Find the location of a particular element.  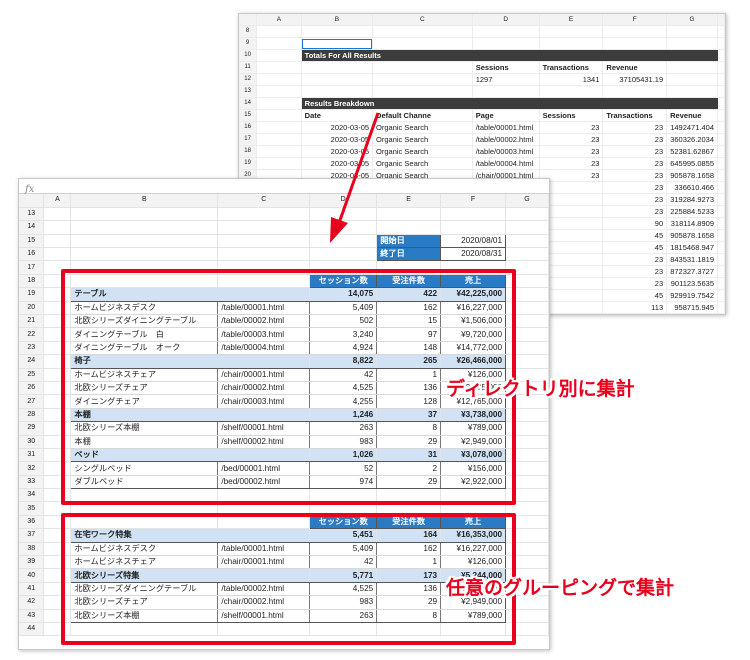

arrow-icon is located at coordinates (355, 177).